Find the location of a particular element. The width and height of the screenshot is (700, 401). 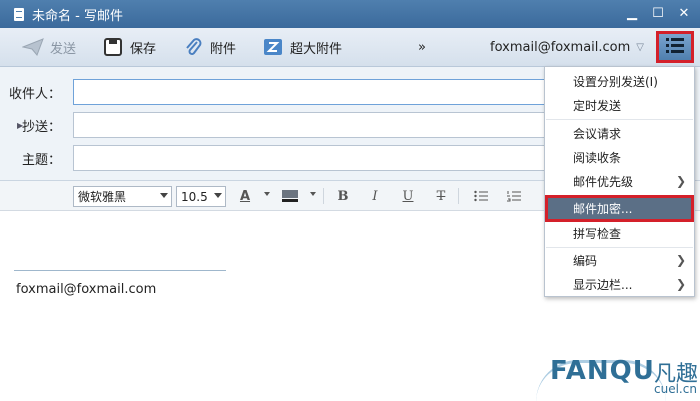

paperclip-icon is located at coordinates (193, 47).